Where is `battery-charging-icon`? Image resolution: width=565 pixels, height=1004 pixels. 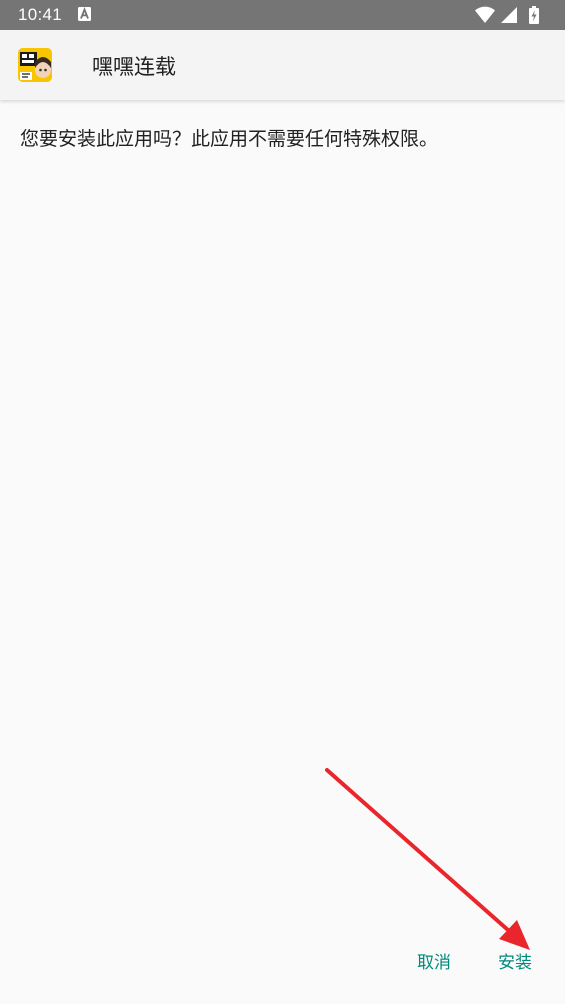
battery-charging-icon is located at coordinates (534, 15).